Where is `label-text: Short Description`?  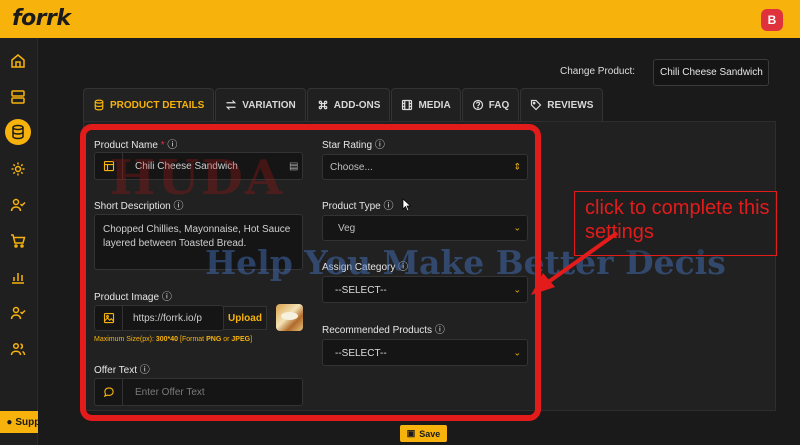
label-text: Short Description is located at coordinates (132, 206).